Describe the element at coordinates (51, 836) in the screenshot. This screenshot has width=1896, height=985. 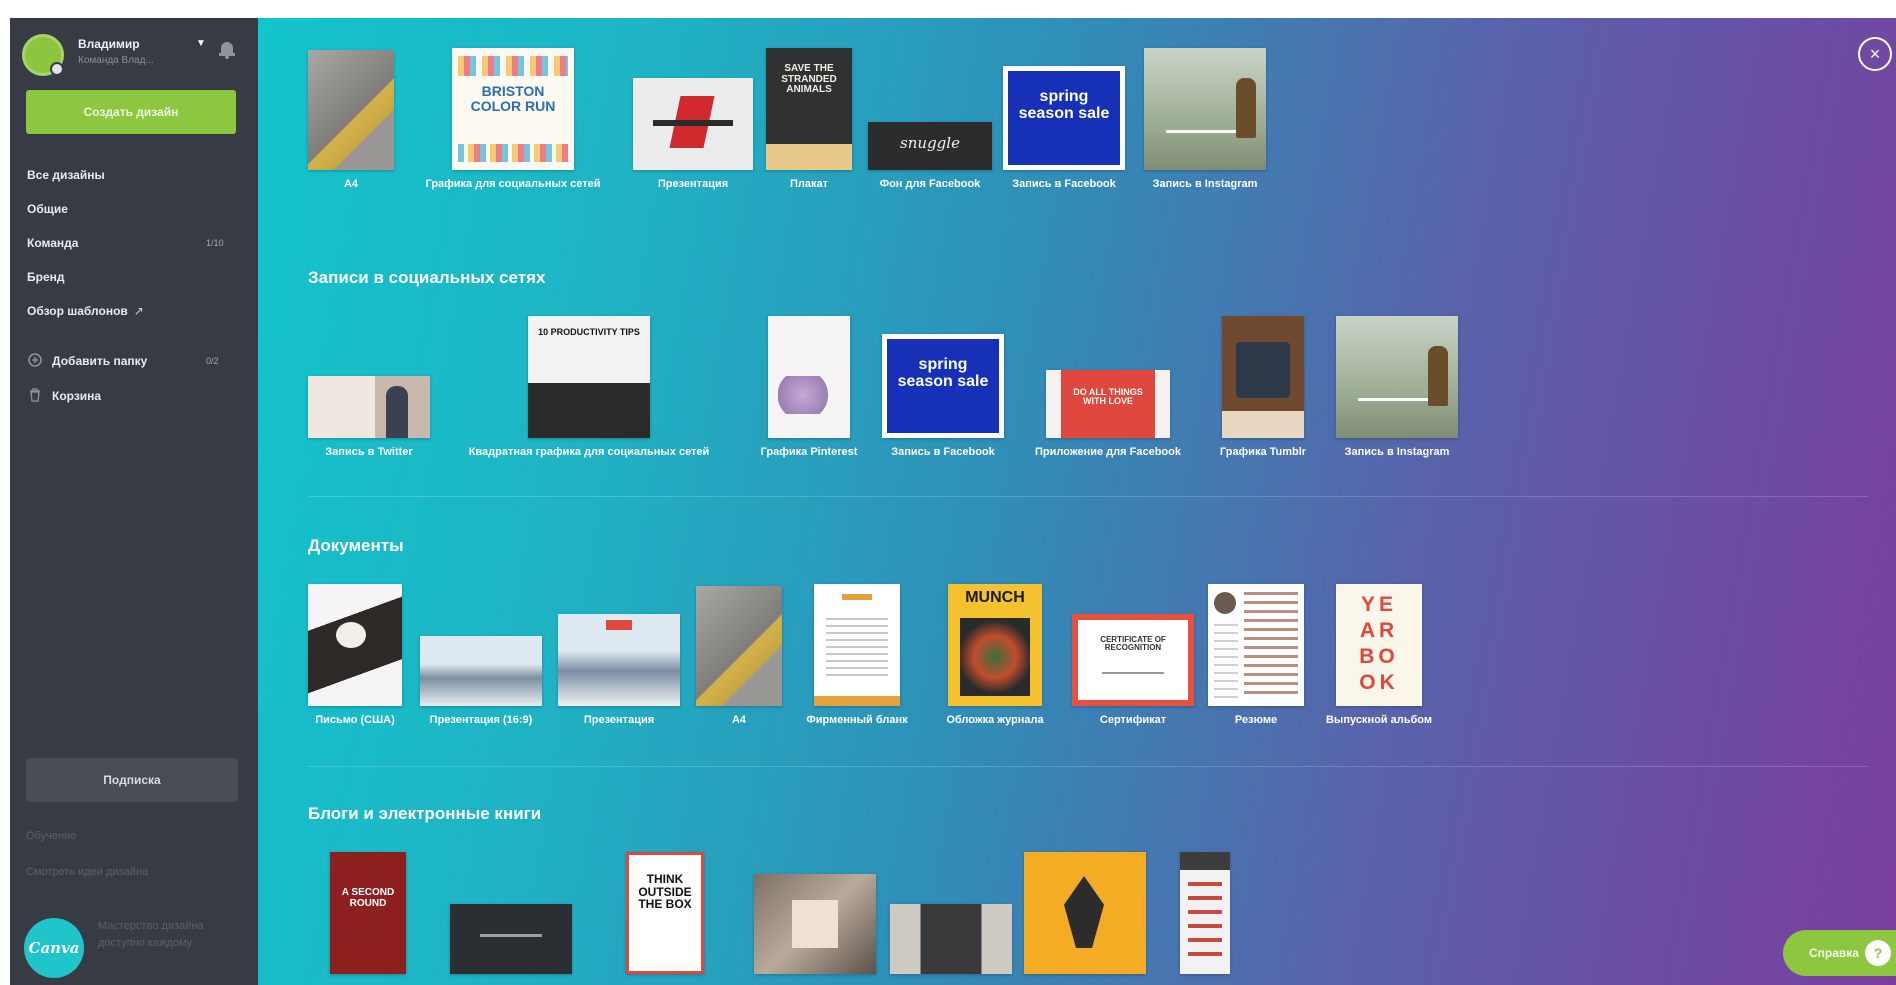
I see `learn-link: Обучение` at that location.